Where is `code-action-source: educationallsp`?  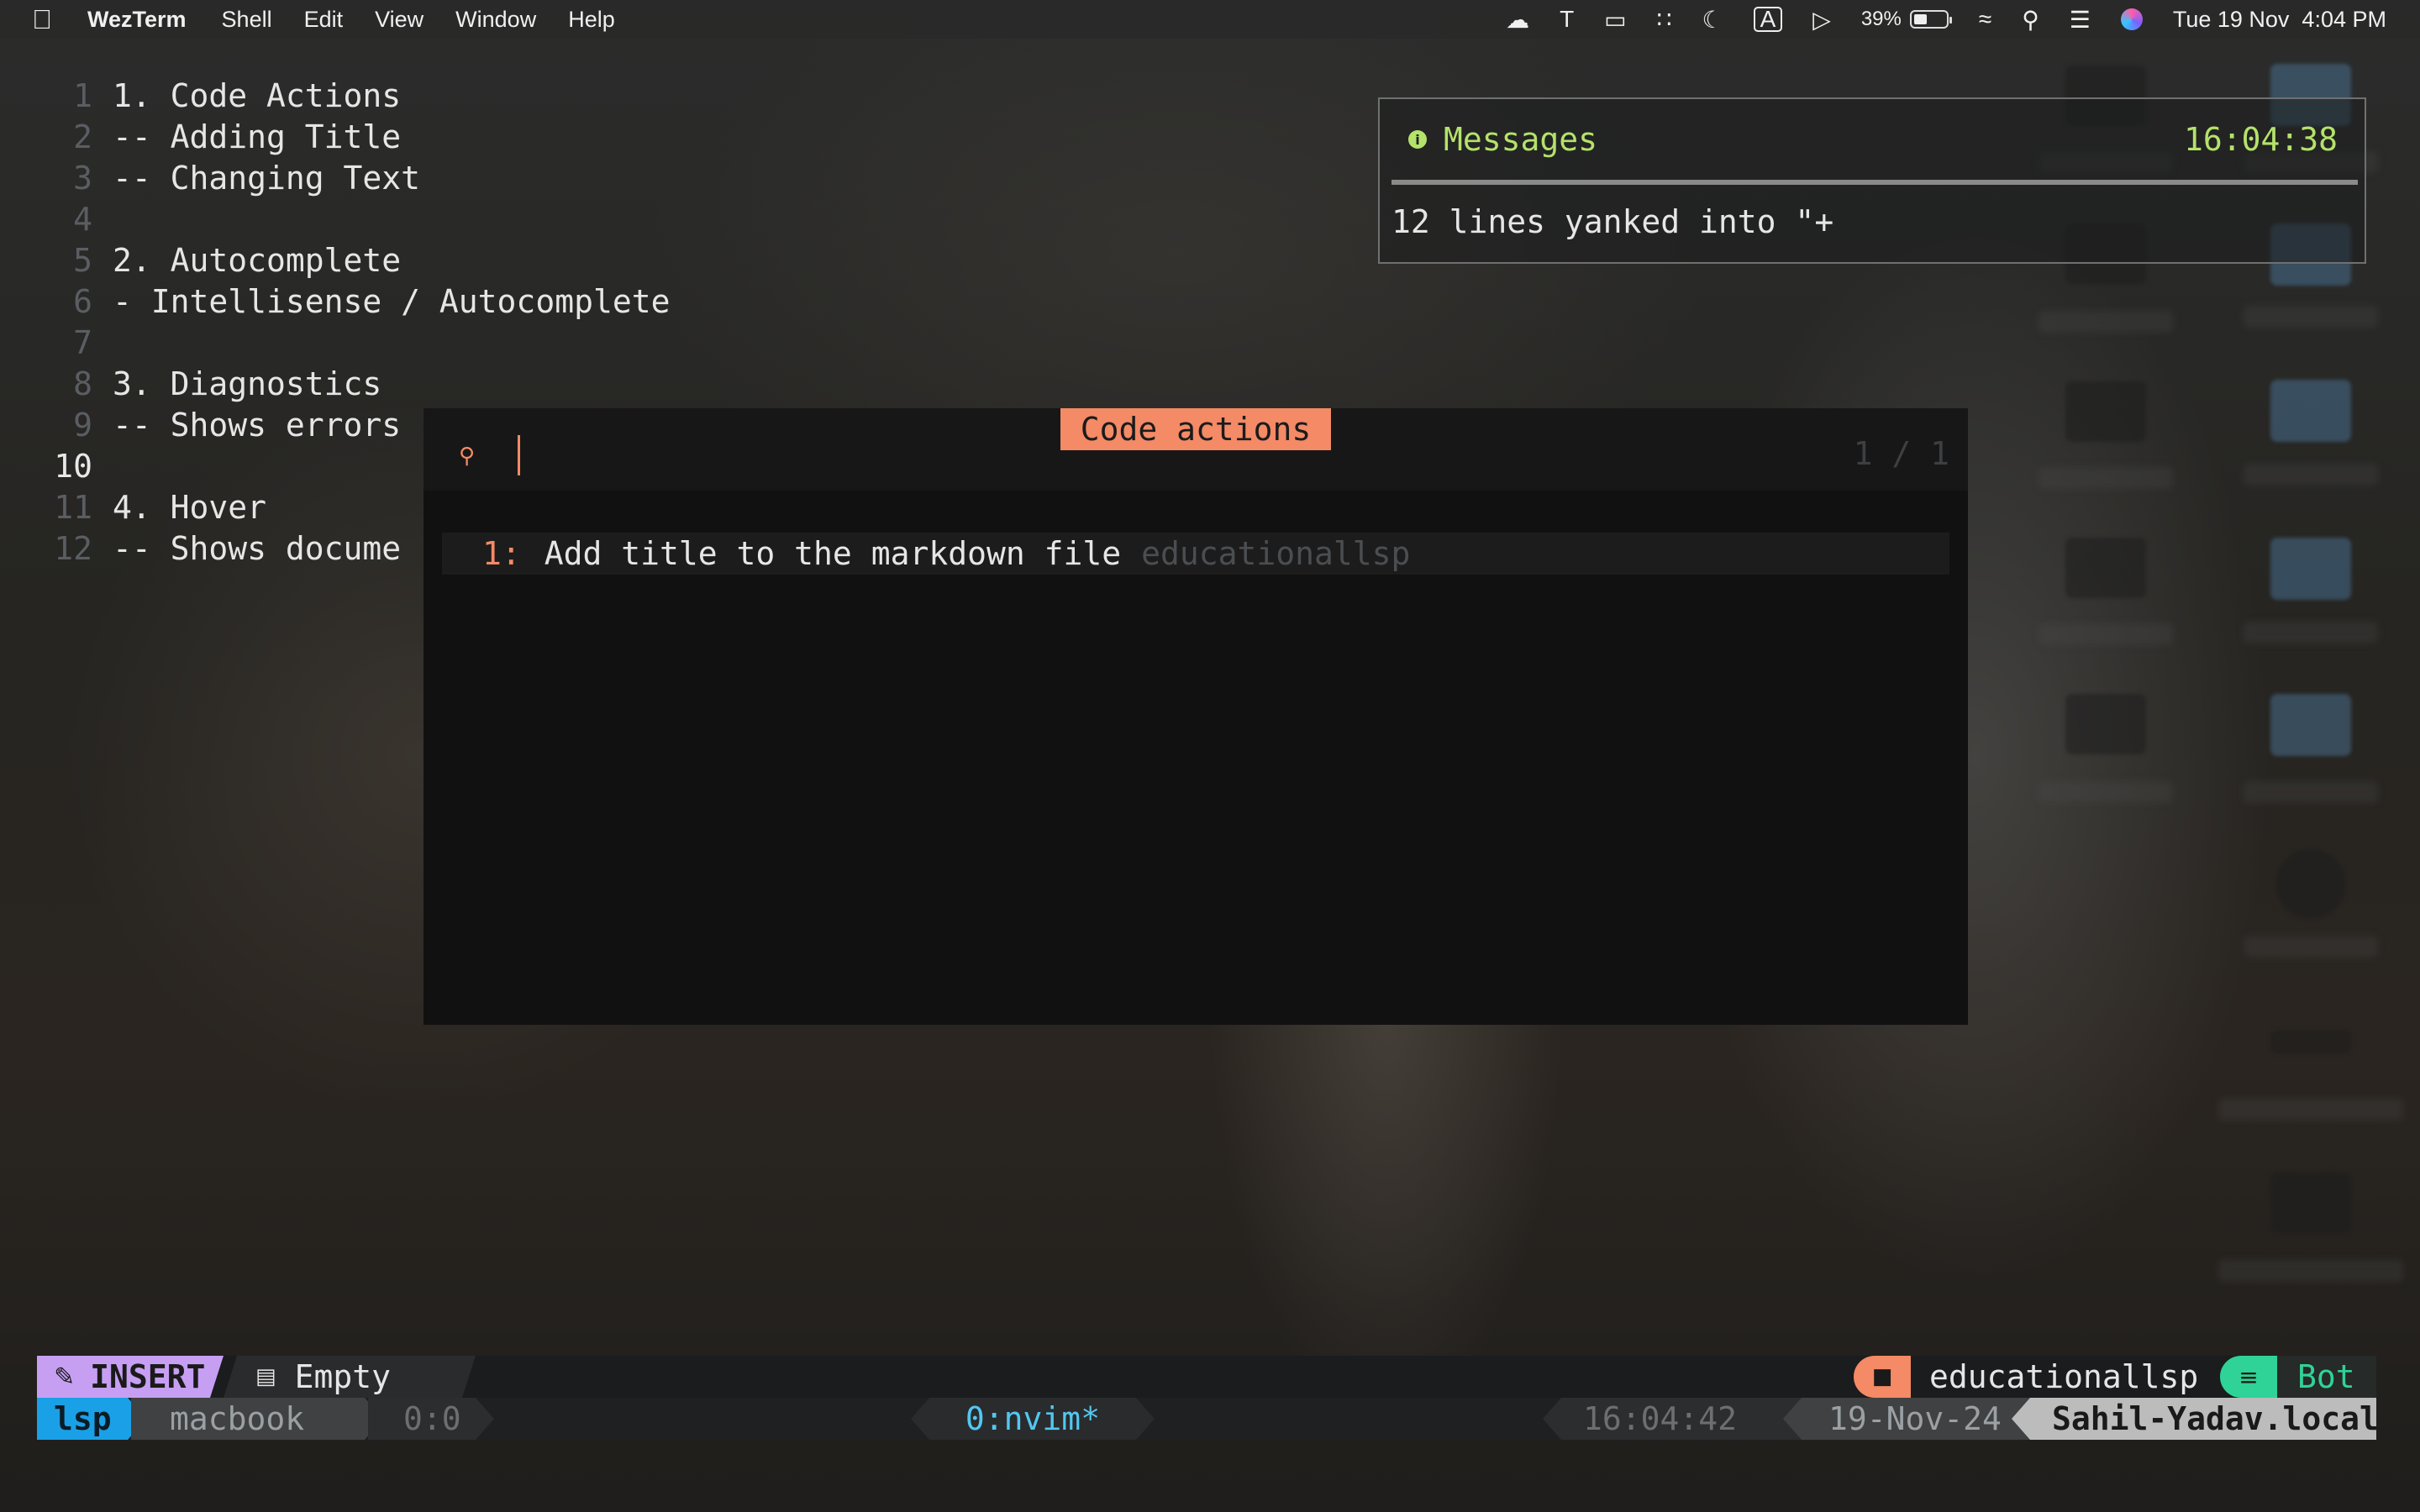
code-action-source: educationallsp is located at coordinates (1276, 553).